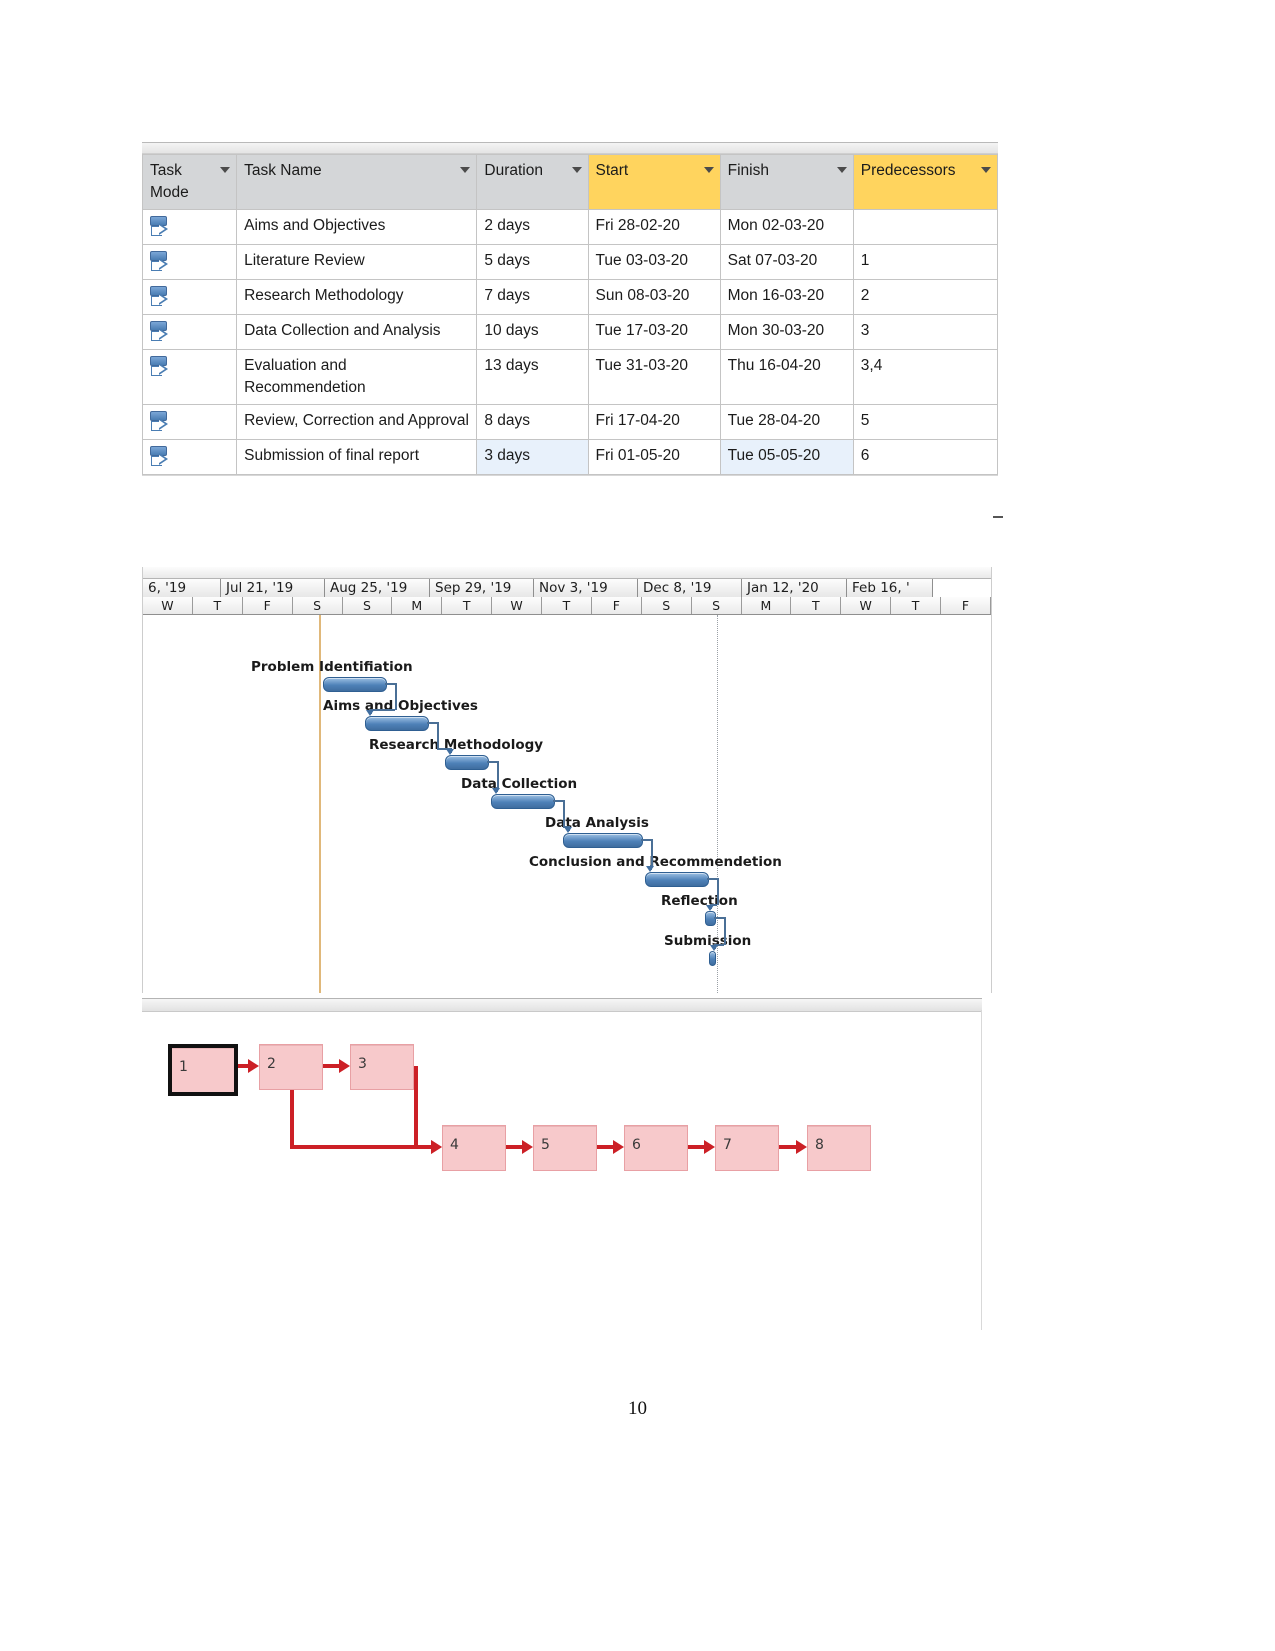  What do you see at coordinates (801, 1147) in the screenshot?
I see `network-arrow-icon` at bounding box center [801, 1147].